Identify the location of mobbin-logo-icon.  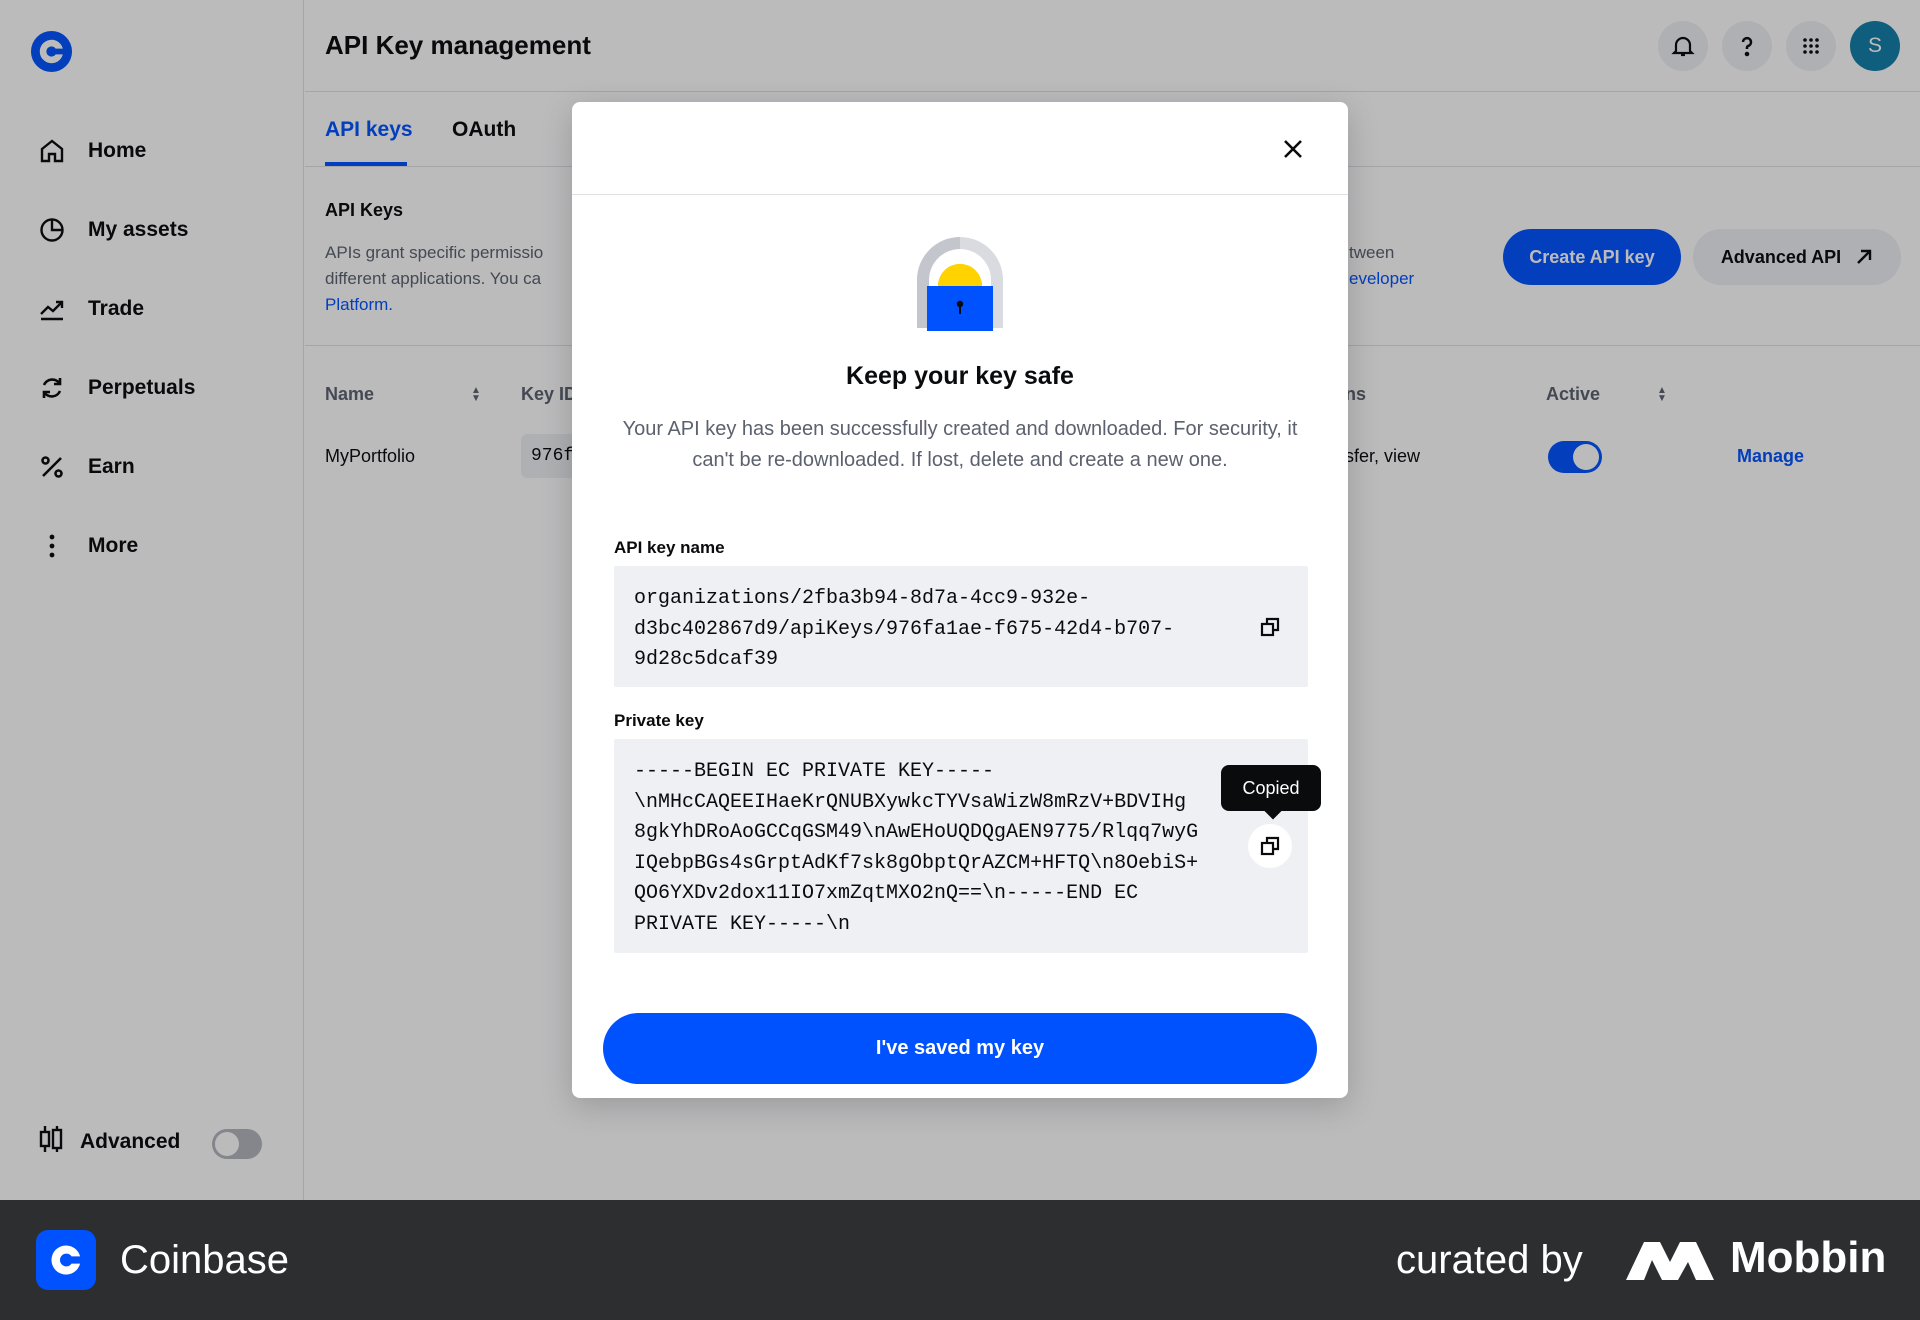
(1670, 1261).